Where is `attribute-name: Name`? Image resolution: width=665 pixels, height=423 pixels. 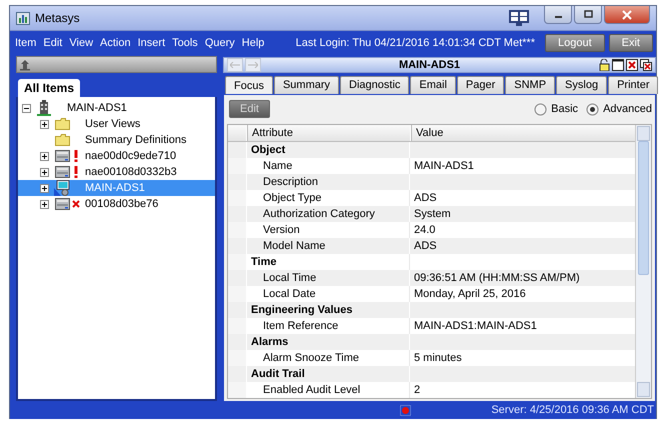 attribute-name: Name is located at coordinates (277, 166).